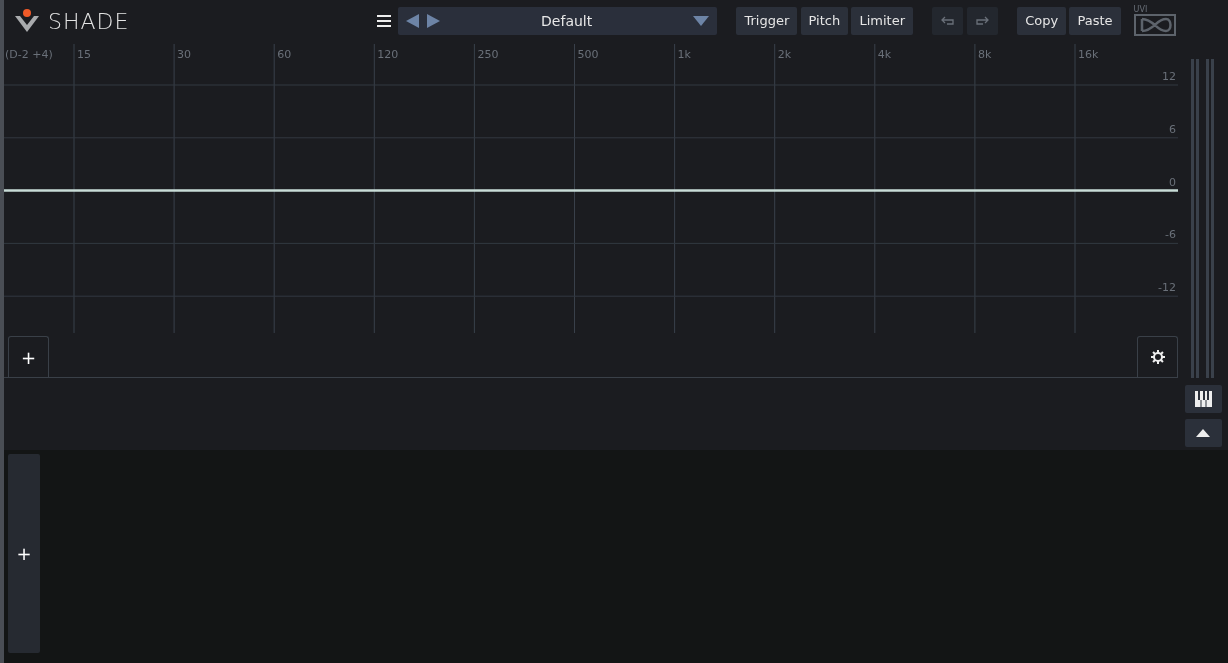 This screenshot has width=1228, height=663. I want to click on previous-icon, so click(412, 21).